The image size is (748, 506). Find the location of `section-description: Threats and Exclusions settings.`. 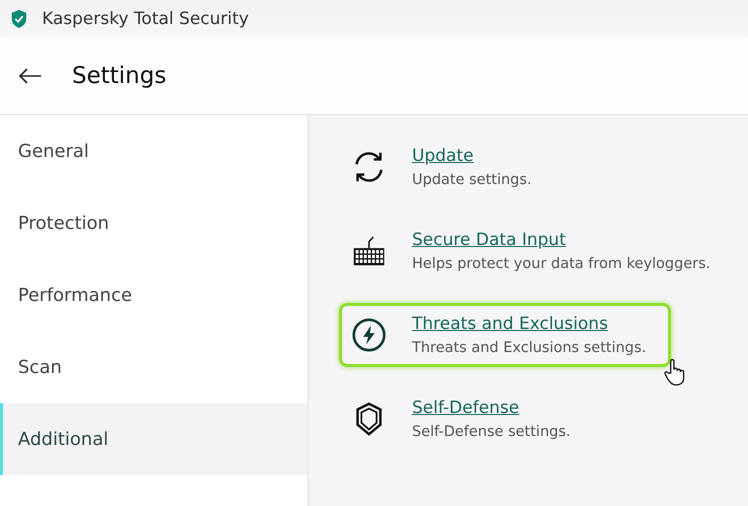

section-description: Threats and Exclusions settings. is located at coordinates (529, 348).